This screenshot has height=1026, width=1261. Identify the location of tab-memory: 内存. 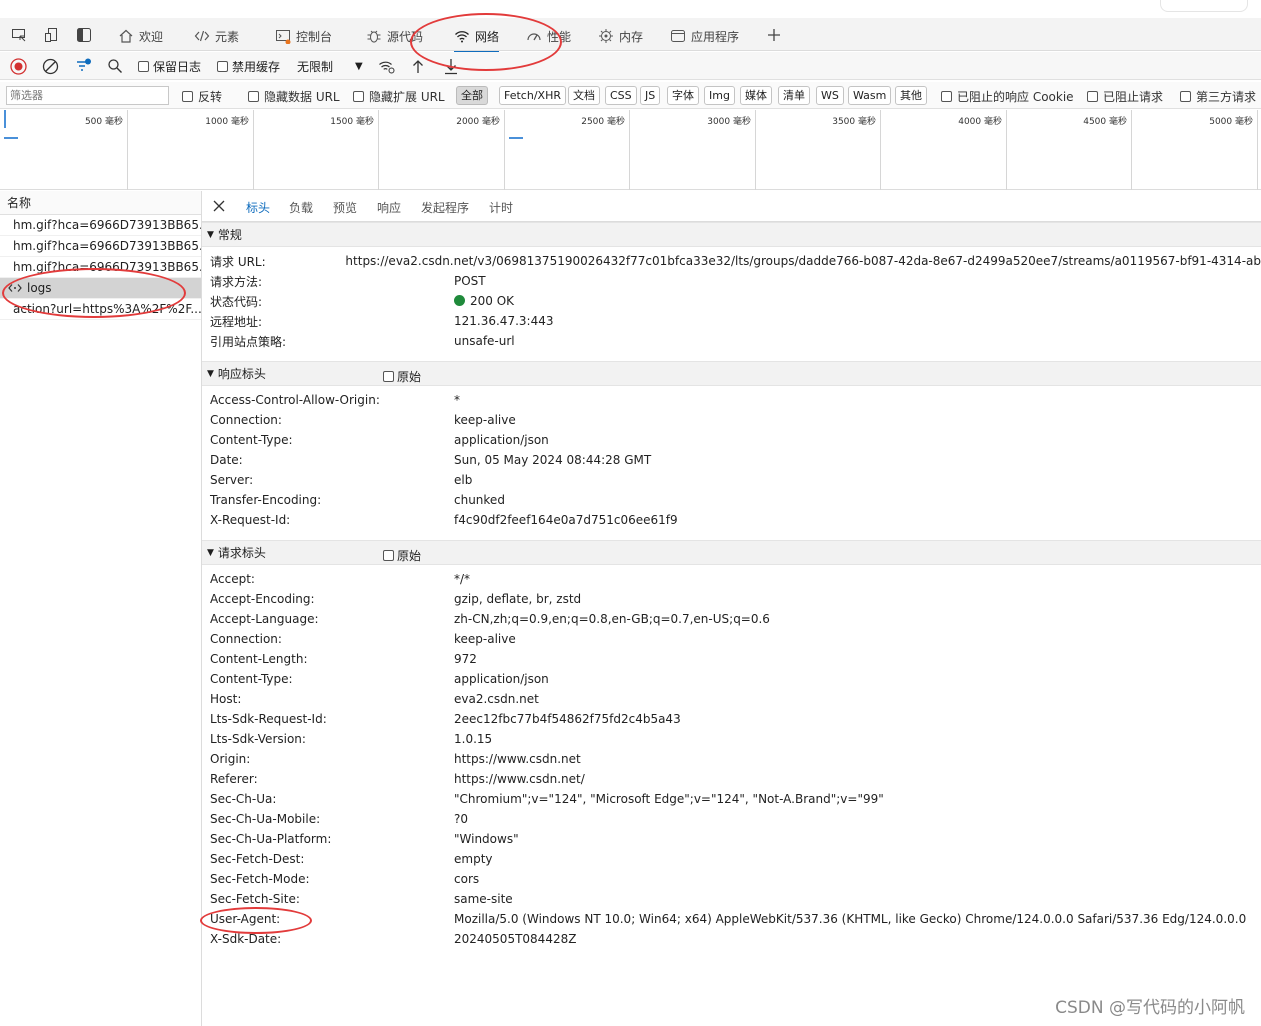
(620, 36).